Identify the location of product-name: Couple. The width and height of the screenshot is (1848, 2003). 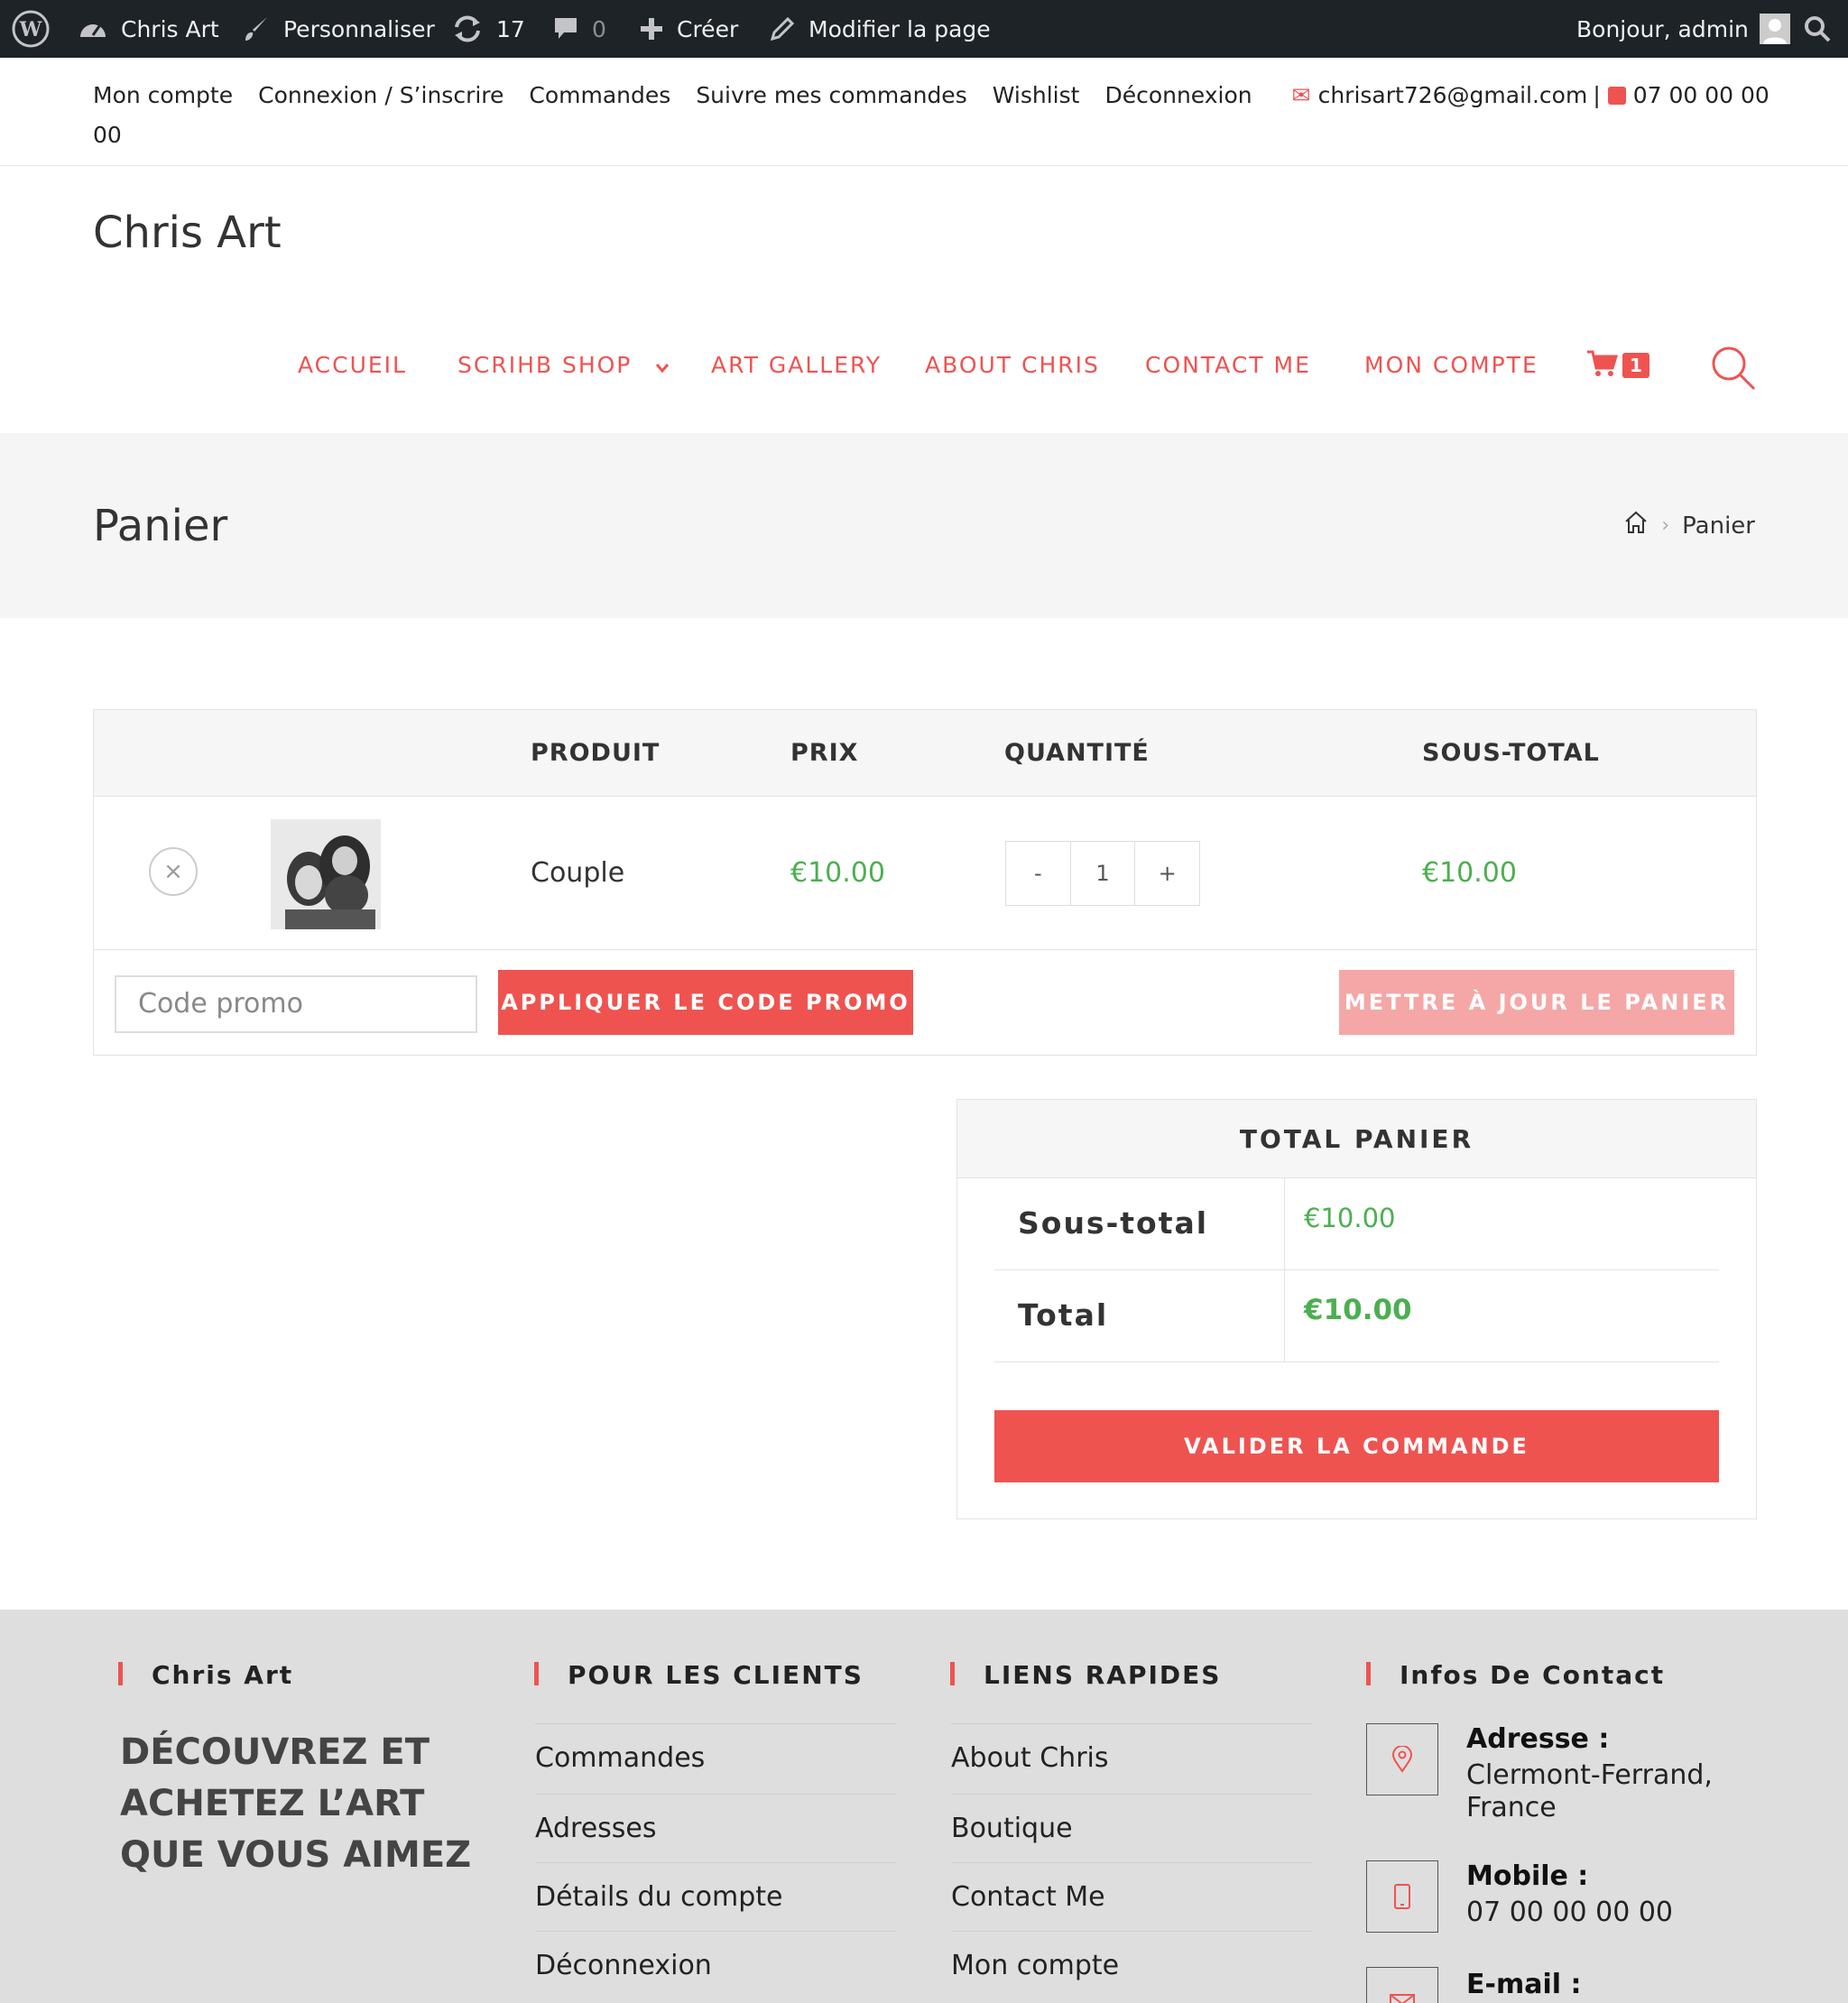
(577, 873).